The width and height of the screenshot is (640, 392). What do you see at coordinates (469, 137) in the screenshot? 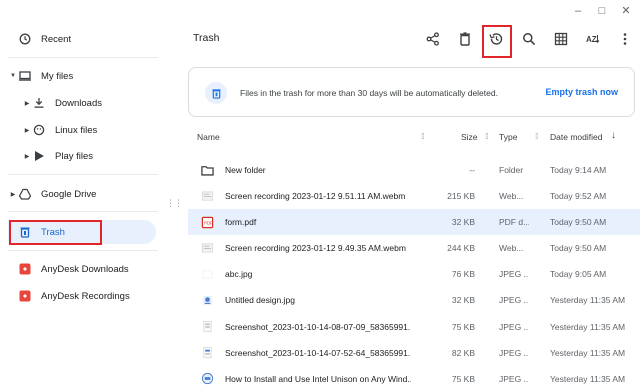
I see `column-header-size: Size` at bounding box center [469, 137].